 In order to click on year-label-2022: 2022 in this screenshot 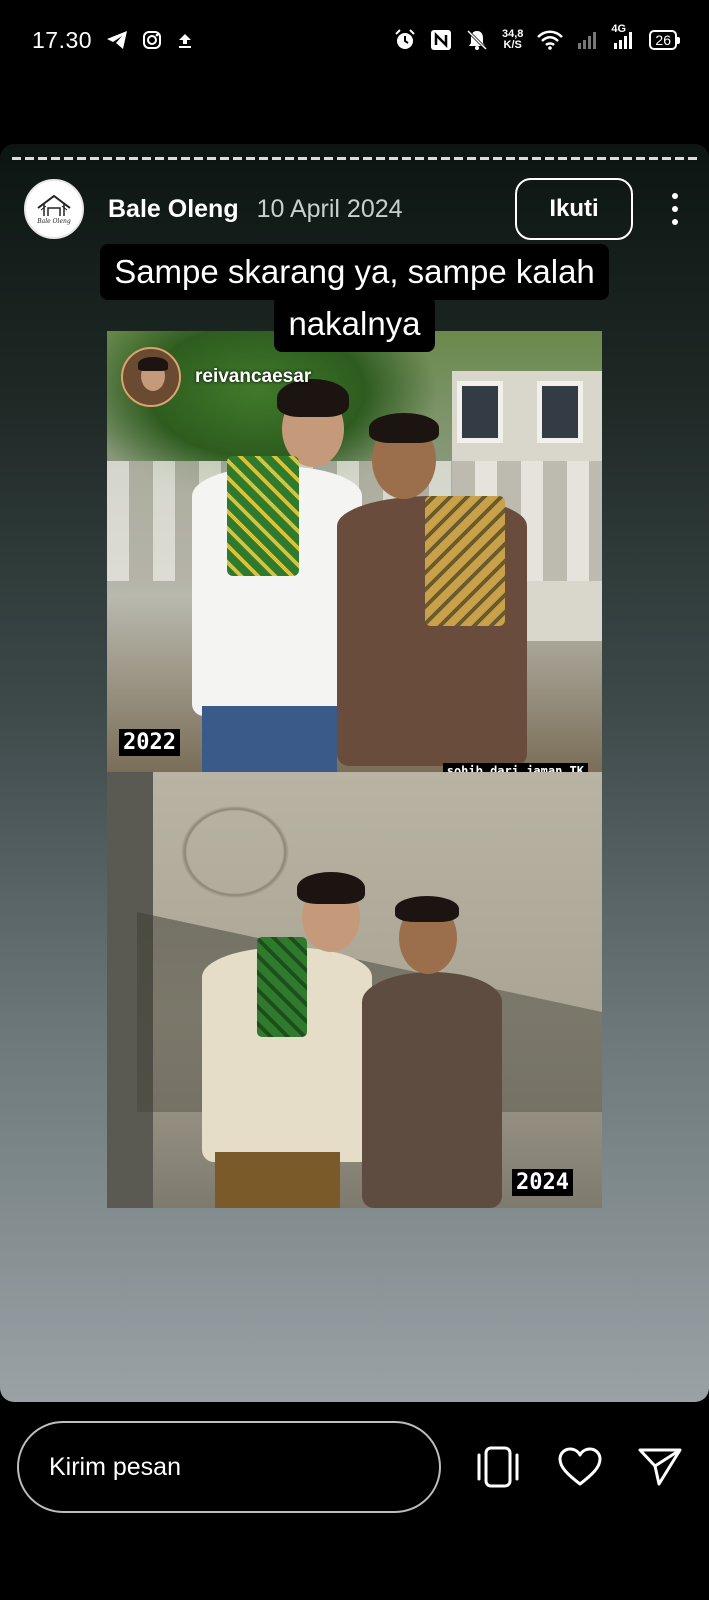, I will do `click(149, 742)`.